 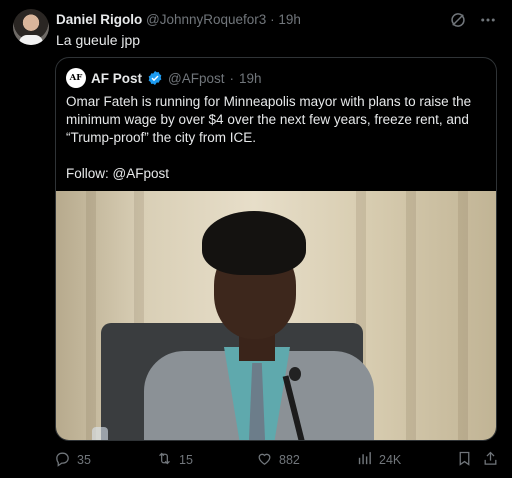 What do you see at coordinates (164, 460) in the screenshot?
I see `repost-icon` at bounding box center [164, 460].